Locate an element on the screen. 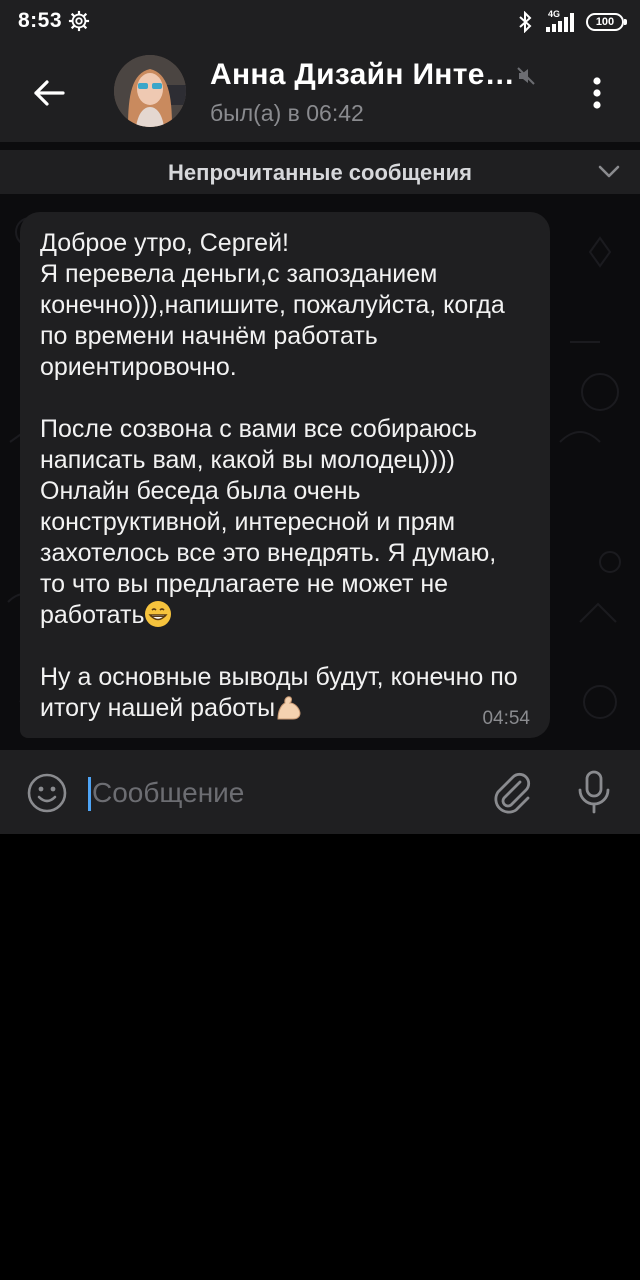  text-cursor is located at coordinates (89, 794).